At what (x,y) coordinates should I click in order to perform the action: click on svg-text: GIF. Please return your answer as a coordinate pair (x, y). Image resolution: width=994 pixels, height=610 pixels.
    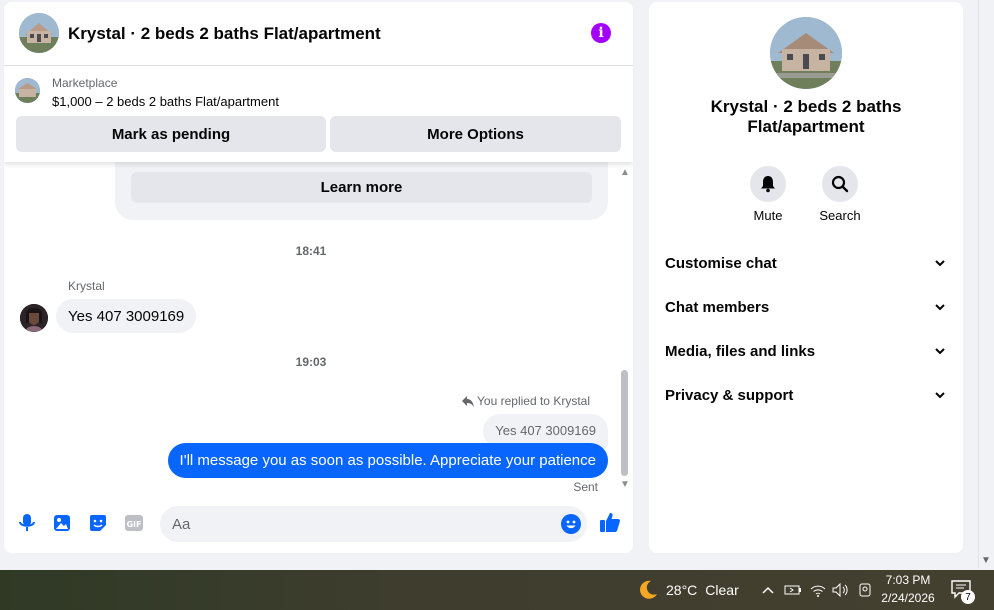
    Looking at the image, I should click on (133, 524).